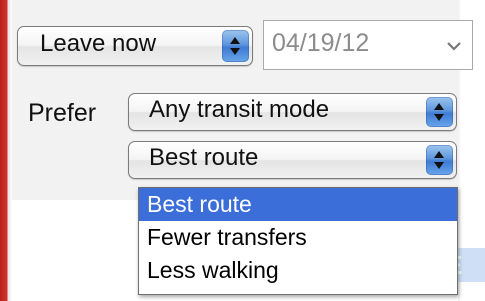 Image resolution: width=485 pixels, height=301 pixels. I want to click on date-value: 04/19/12, so click(321, 43).